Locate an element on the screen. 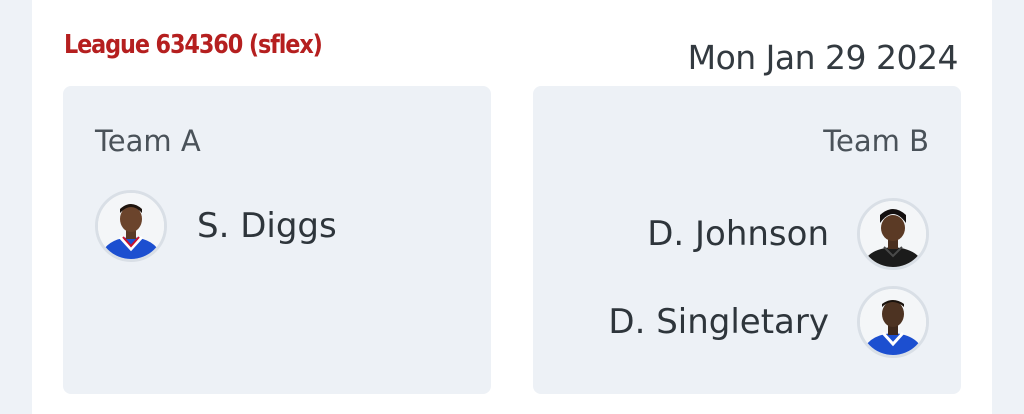  player-row-singletary: D. Singletary is located at coordinates (768, 322).